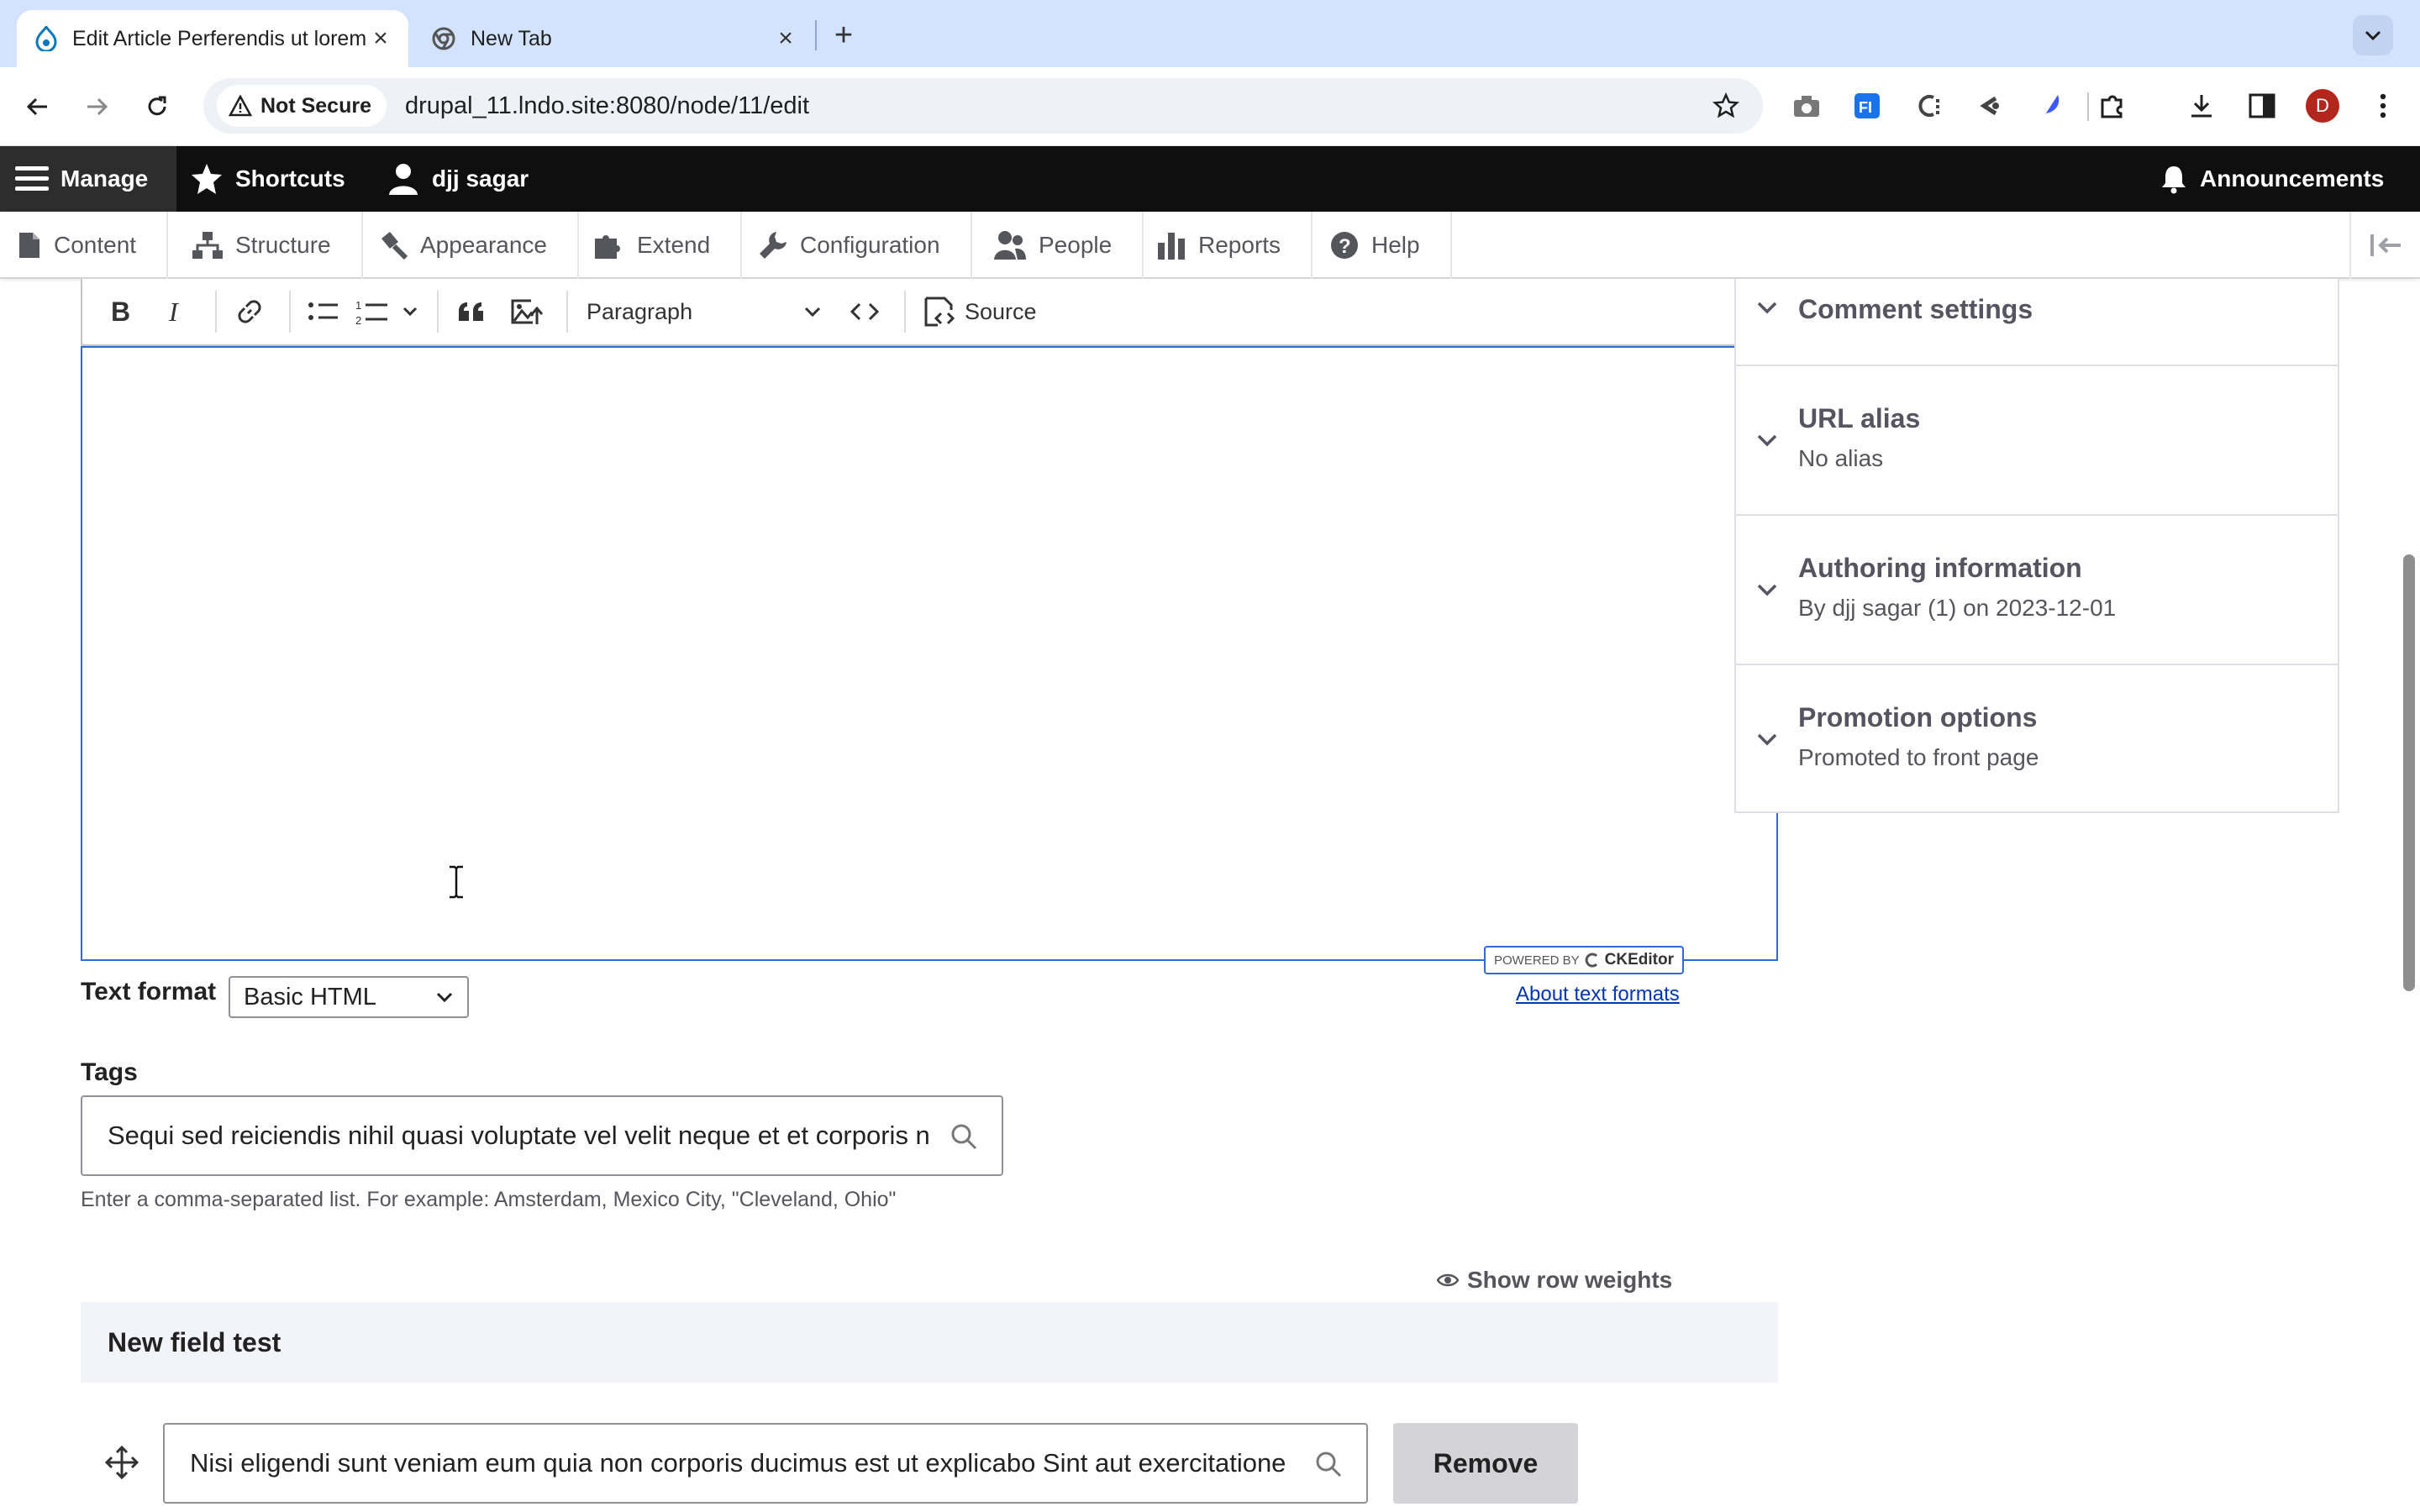 The width and height of the screenshot is (2420, 1512). I want to click on tray-item-structure: Structure, so click(269, 245).